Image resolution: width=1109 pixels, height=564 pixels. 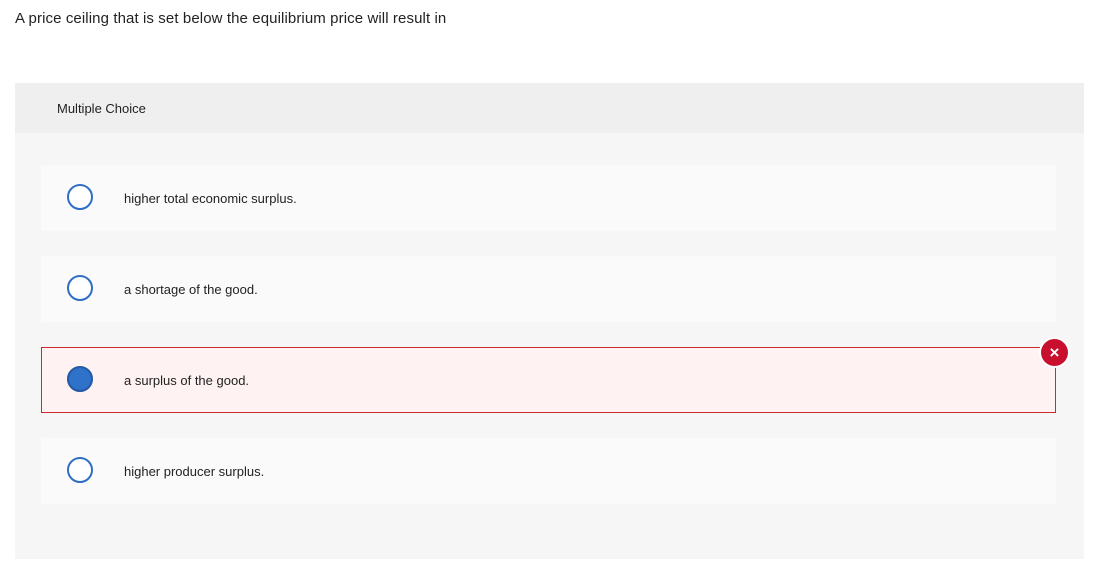 I want to click on answer-option-3-selected-incorrect: a surplus of the good. ×, so click(x=554, y=376).